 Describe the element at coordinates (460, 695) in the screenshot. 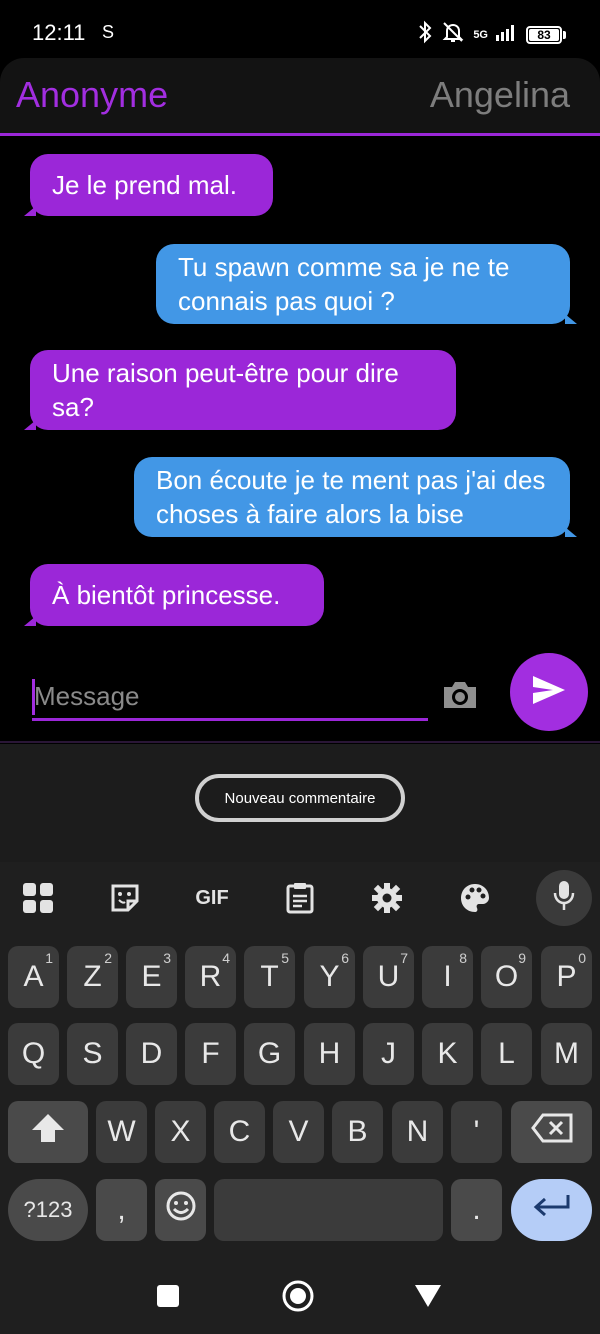

I see `camera-icon` at that location.